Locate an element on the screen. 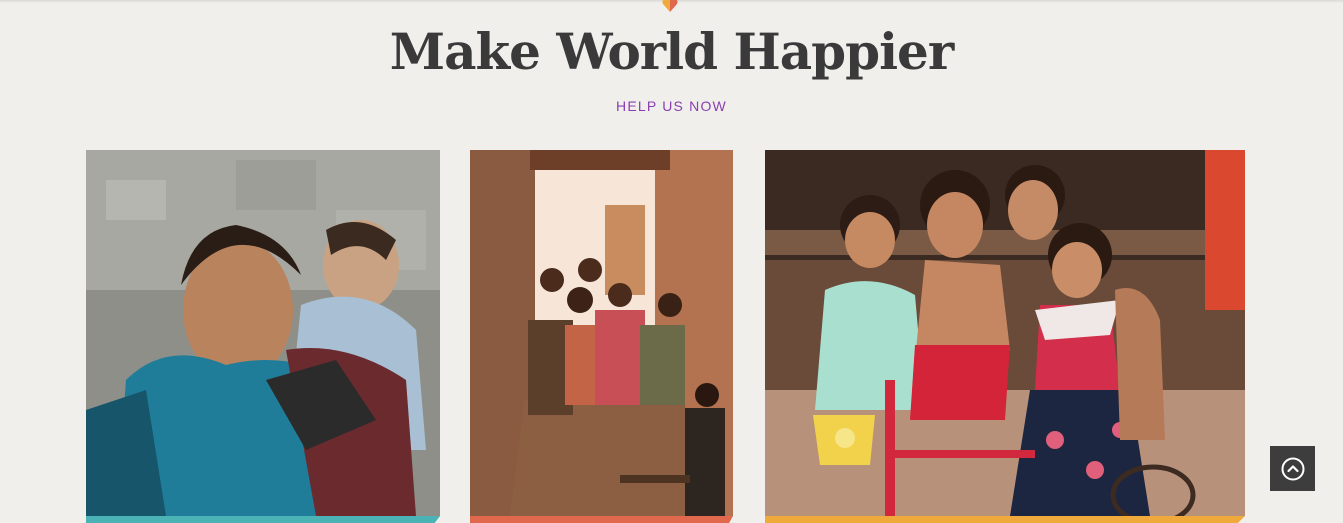 This screenshot has height=523, width=1343. section-title: Make World Happier is located at coordinates (671, 51).